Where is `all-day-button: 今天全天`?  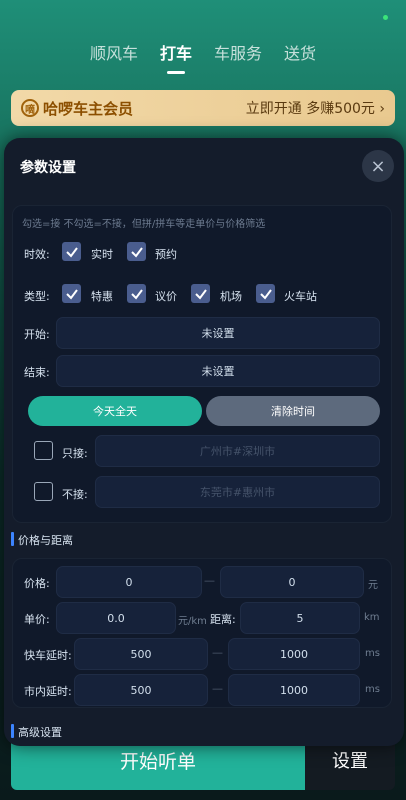
all-day-button: 今天全天 is located at coordinates (115, 411).